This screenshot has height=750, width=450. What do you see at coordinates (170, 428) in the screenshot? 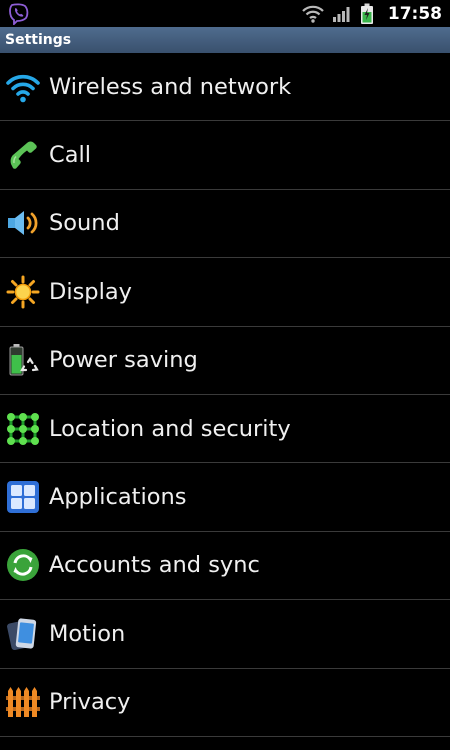
I see `settings-item-label: Location and security` at bounding box center [170, 428].